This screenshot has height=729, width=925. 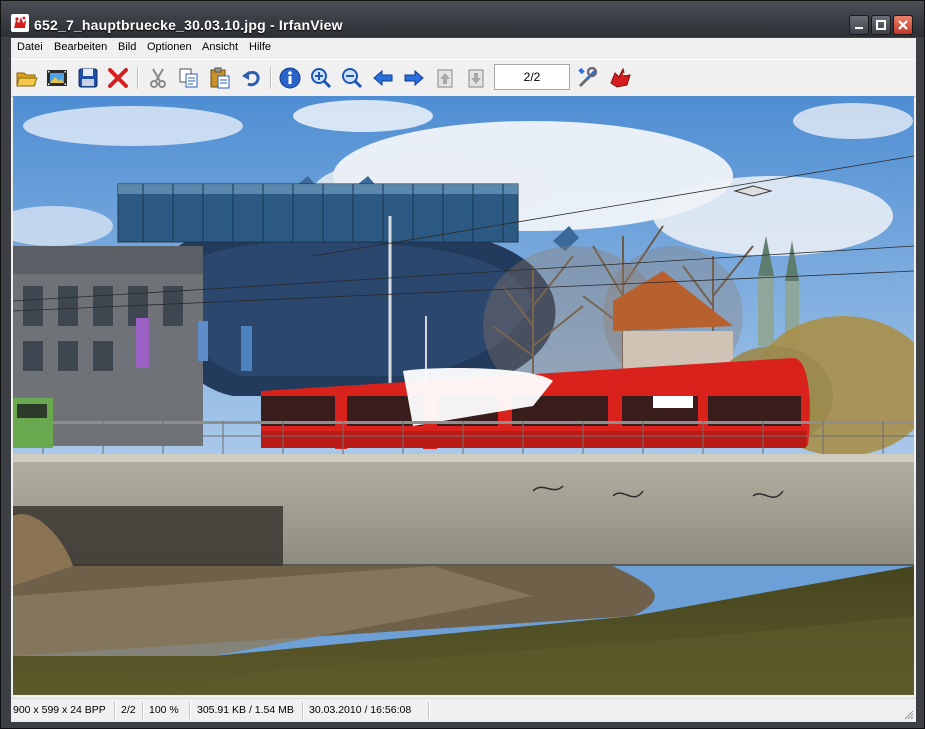 What do you see at coordinates (128, 710) in the screenshot?
I see `status-page: 2/2` at bounding box center [128, 710].